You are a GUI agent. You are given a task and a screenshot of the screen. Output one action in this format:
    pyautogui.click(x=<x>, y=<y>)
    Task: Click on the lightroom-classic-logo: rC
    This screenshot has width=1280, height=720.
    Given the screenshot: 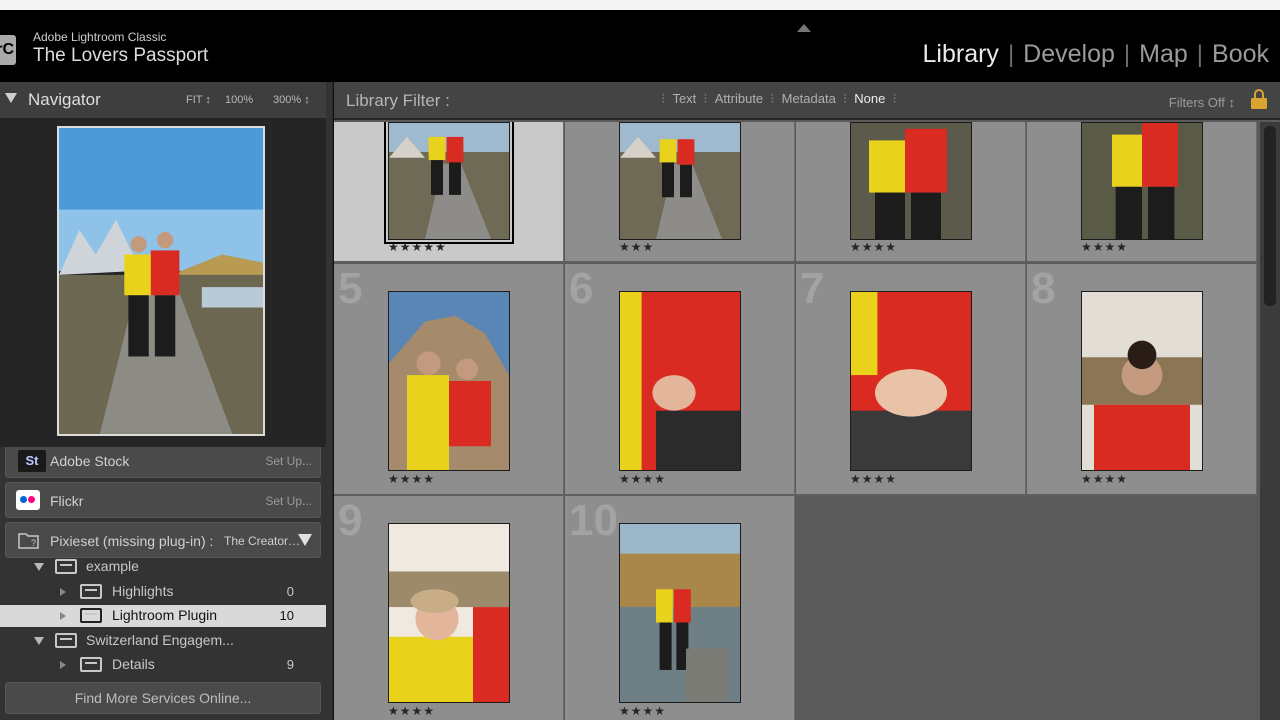 What is the action you would take?
    pyautogui.click(x=8, y=50)
    